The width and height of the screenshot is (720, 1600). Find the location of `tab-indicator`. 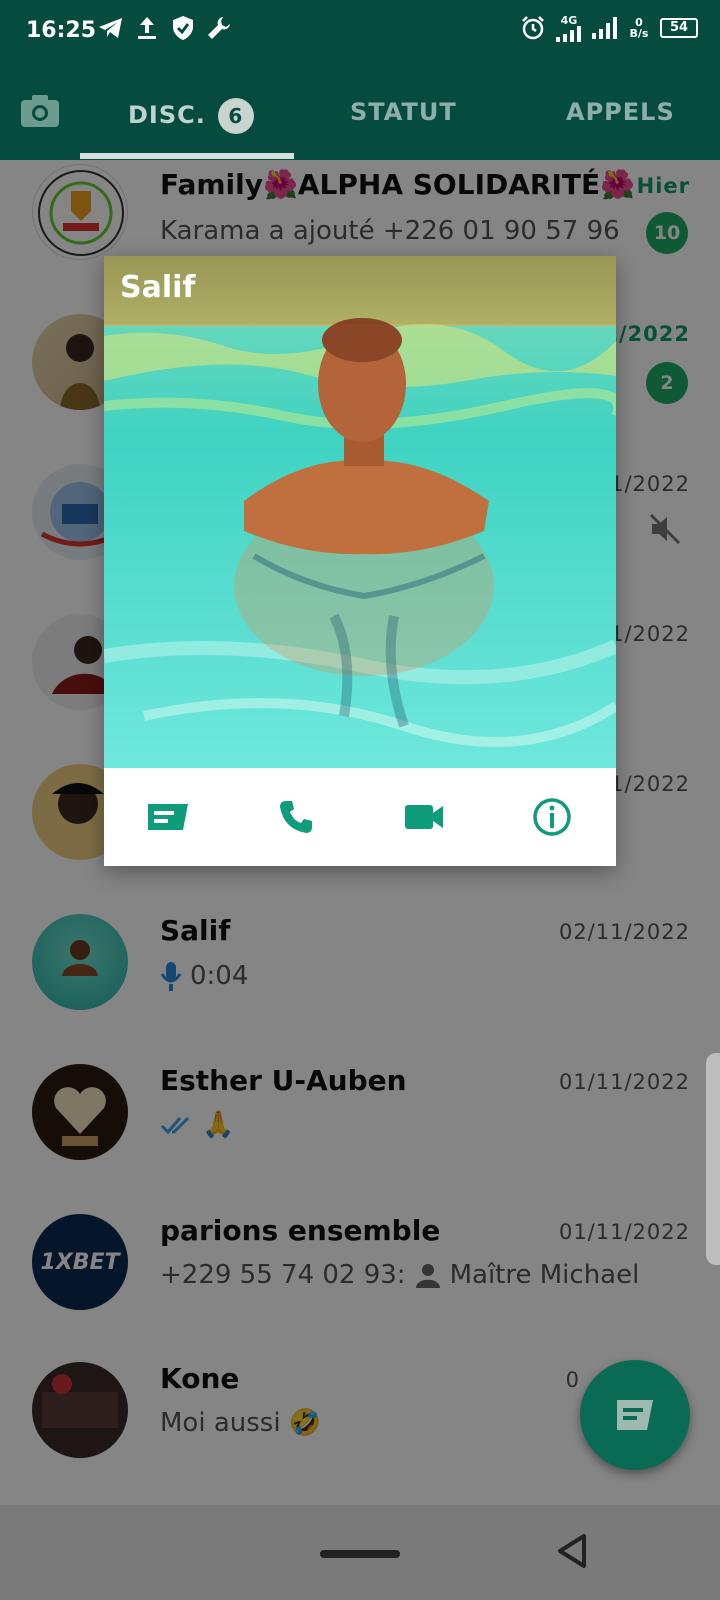

tab-indicator is located at coordinates (187, 156).